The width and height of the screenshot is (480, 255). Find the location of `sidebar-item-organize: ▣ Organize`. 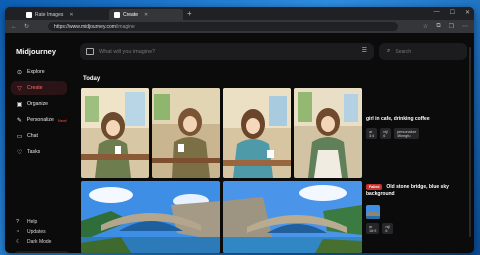

sidebar-item-organize: ▣ Organize is located at coordinates (39, 104).